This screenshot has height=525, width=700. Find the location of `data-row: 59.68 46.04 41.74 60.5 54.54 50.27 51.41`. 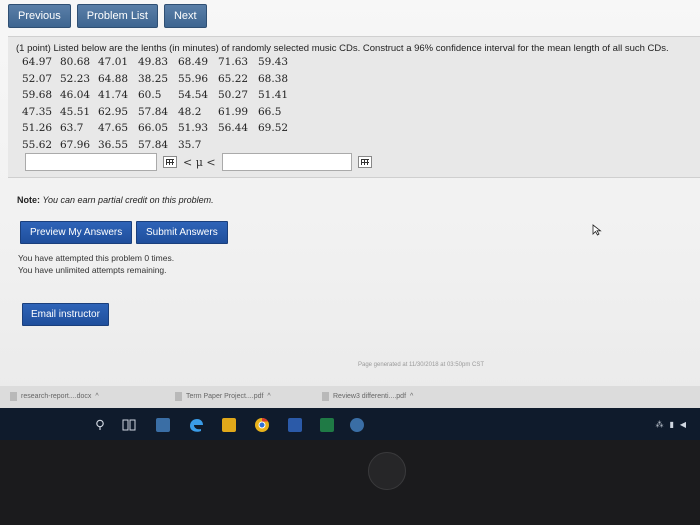

data-row: 59.68 46.04 41.74 60.5 54.54 50.27 51.41 is located at coordinates (159, 95).